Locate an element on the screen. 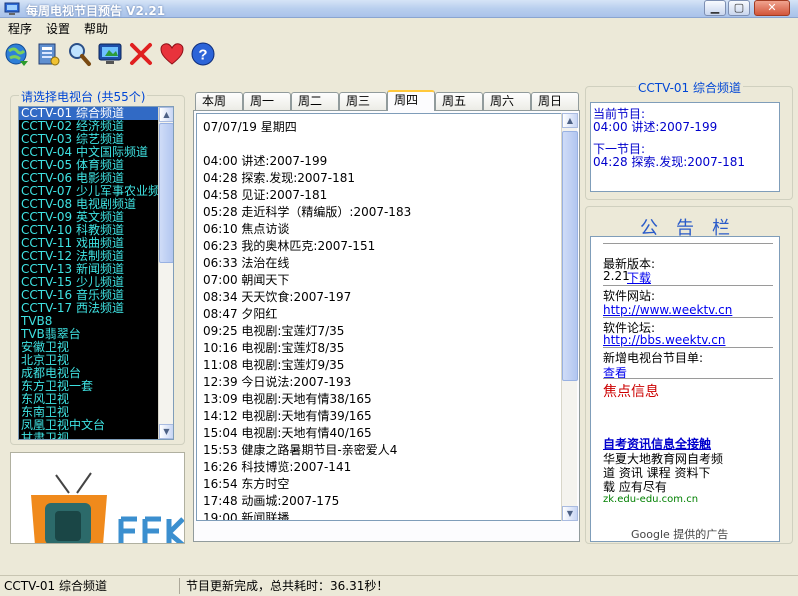 This screenshot has width=798, height=596. day-tabs: 本周 周一 周二 周三 周四 周五 周六 周日 is located at coordinates (387, 100).